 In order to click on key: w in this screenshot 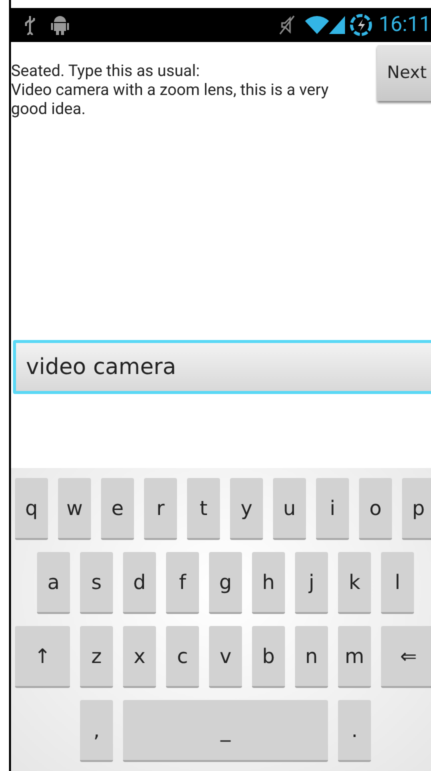, I will do `click(74, 509)`.